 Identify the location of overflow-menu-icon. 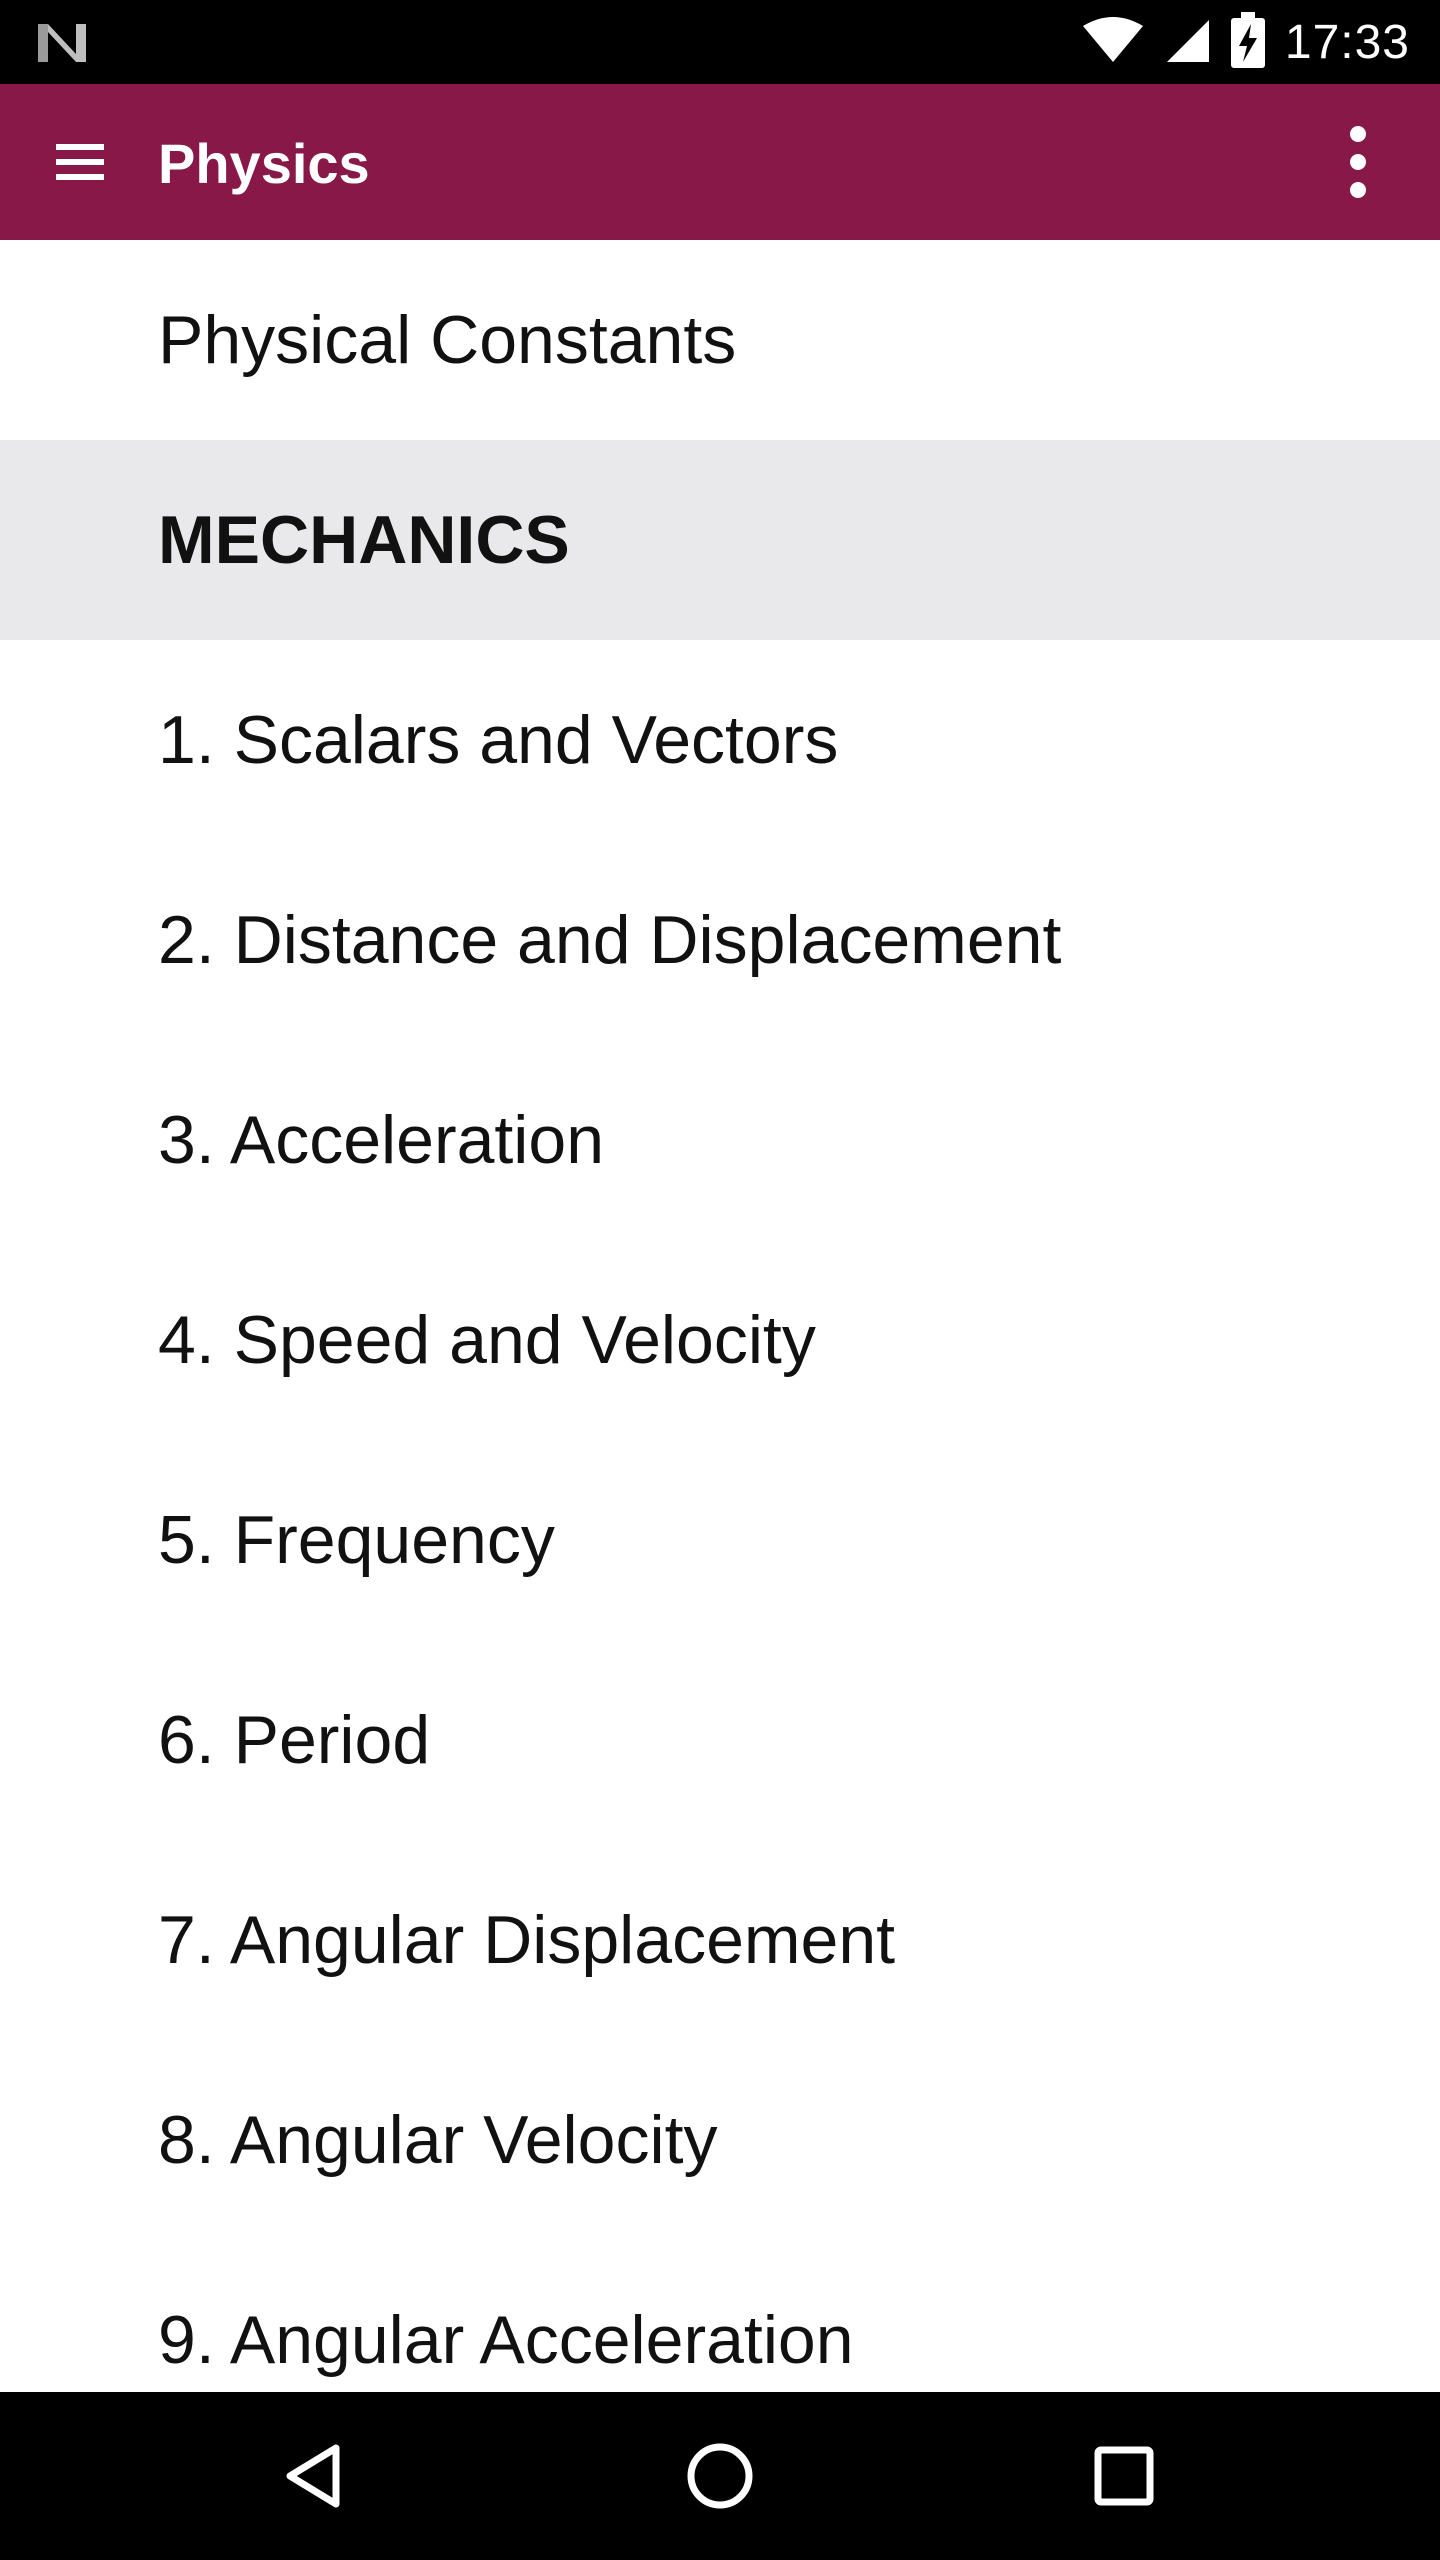
(1358, 162).